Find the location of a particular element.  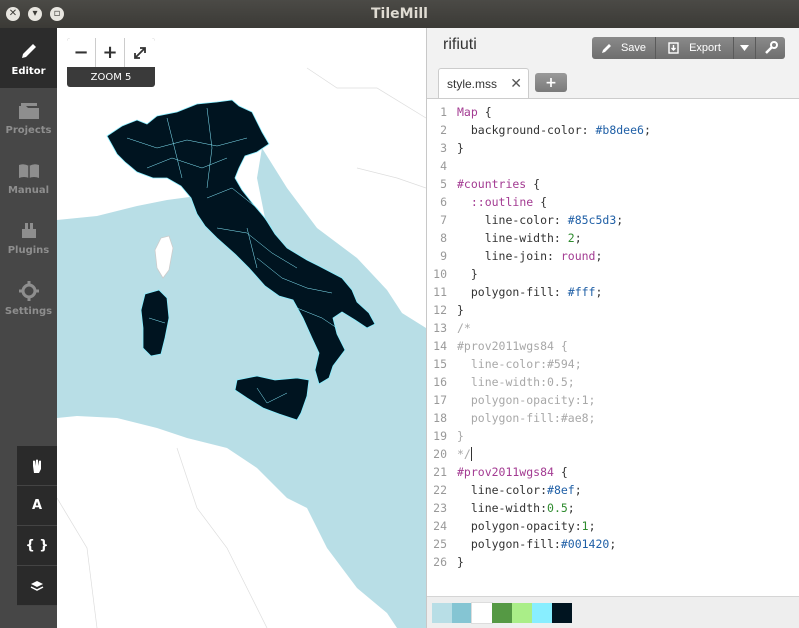

tab-label: style.mss is located at coordinates (472, 83).